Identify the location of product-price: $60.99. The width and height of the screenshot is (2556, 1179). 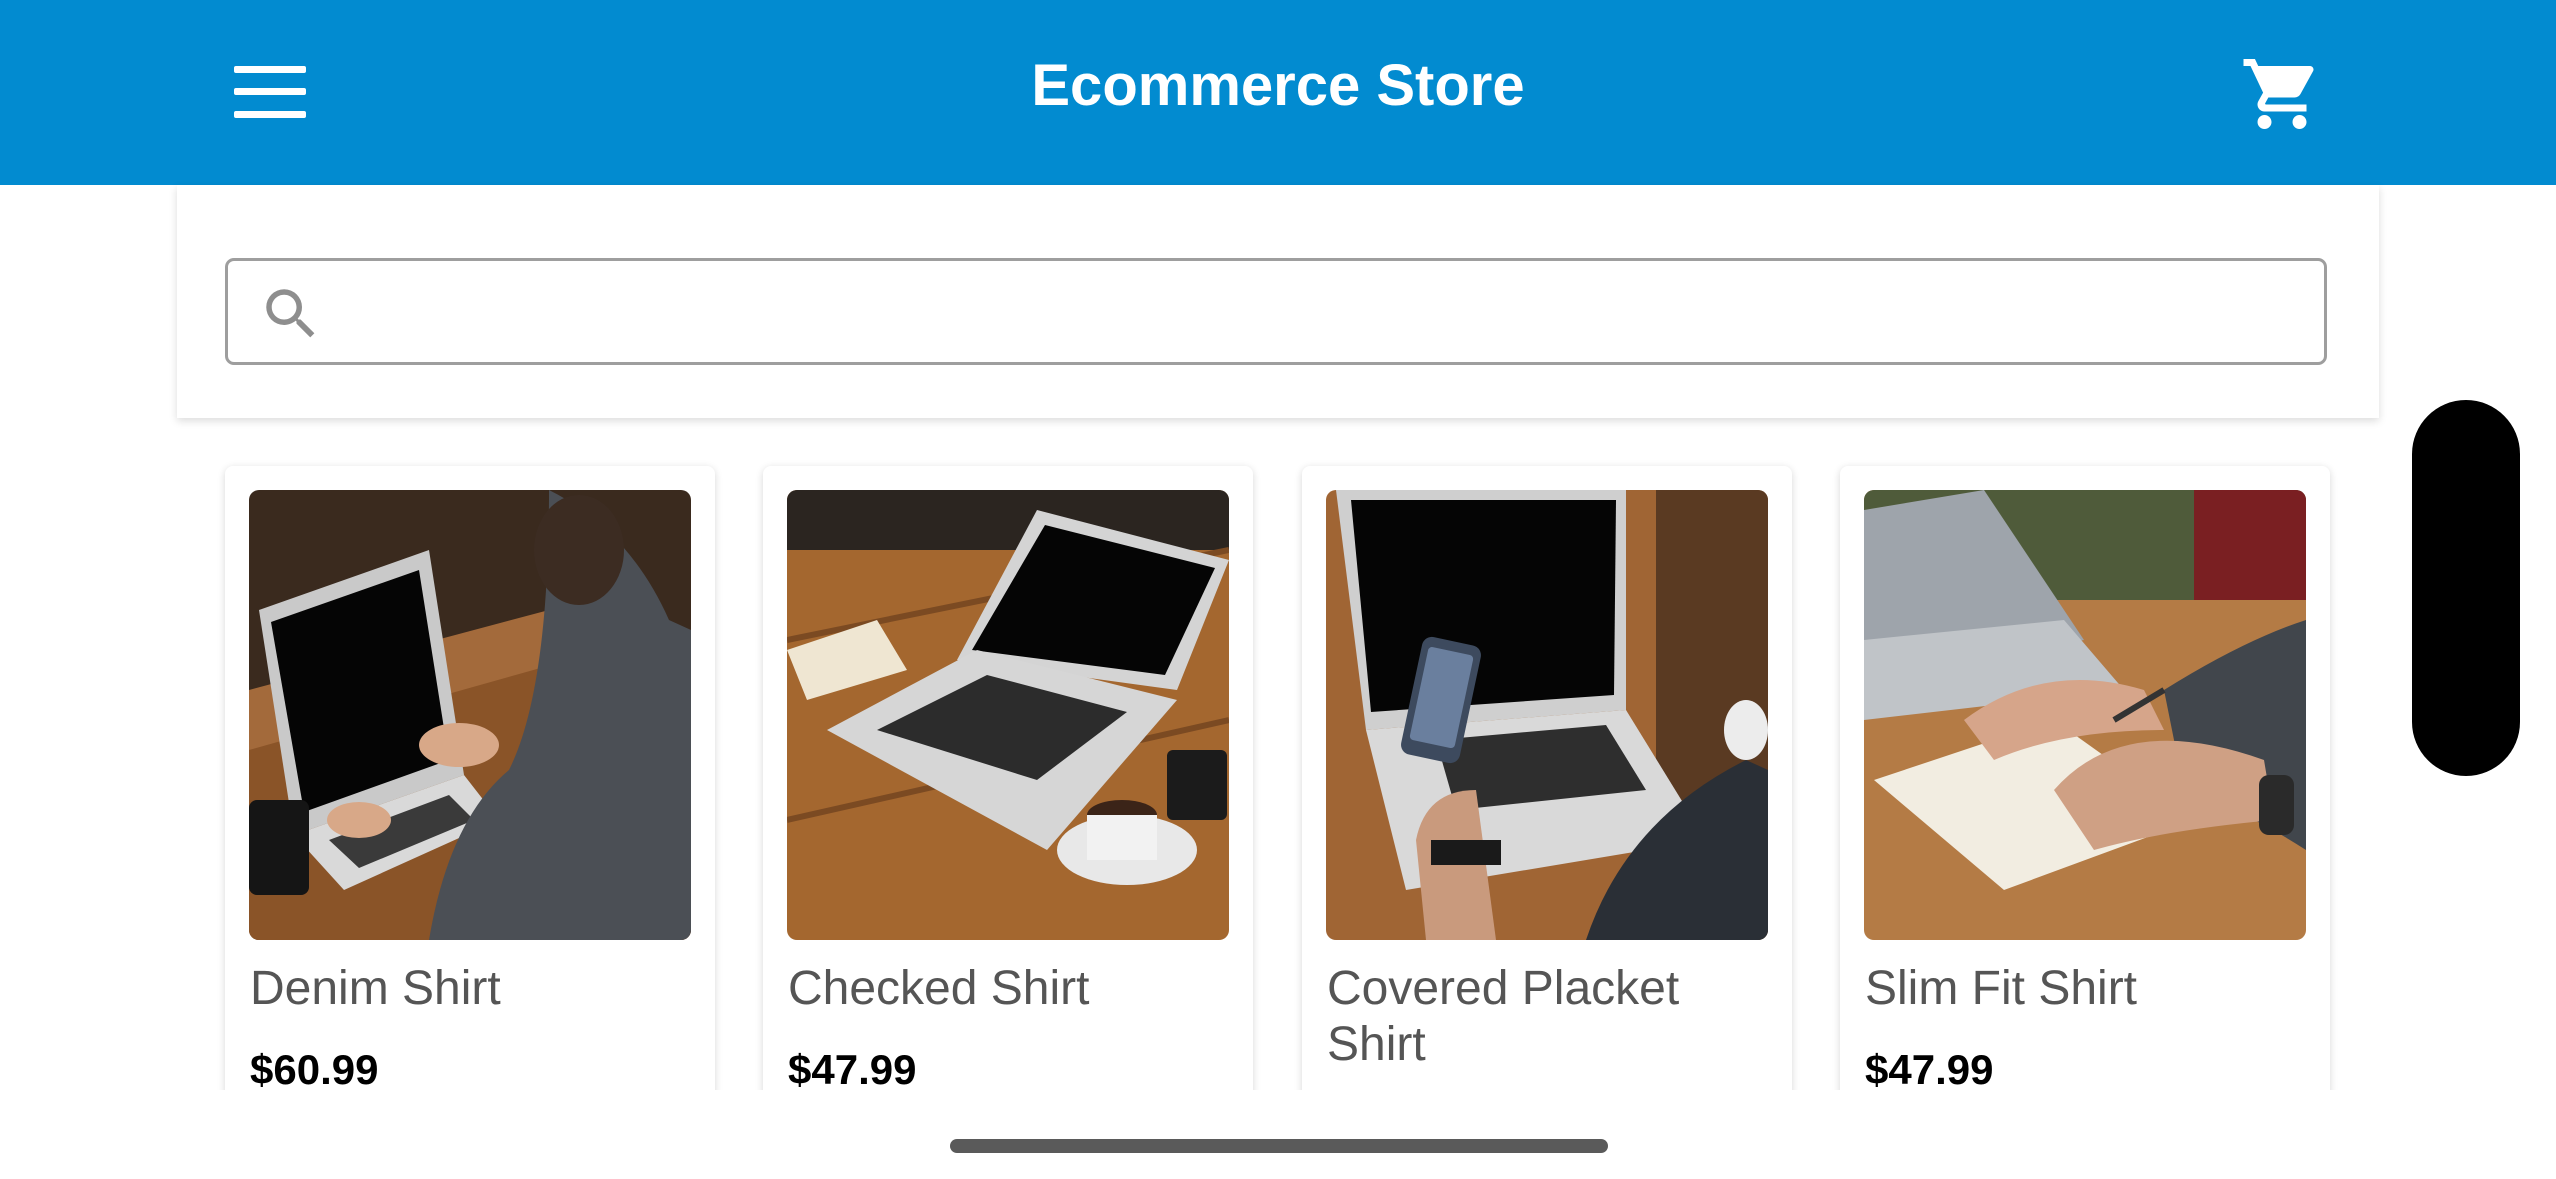
(314, 1068).